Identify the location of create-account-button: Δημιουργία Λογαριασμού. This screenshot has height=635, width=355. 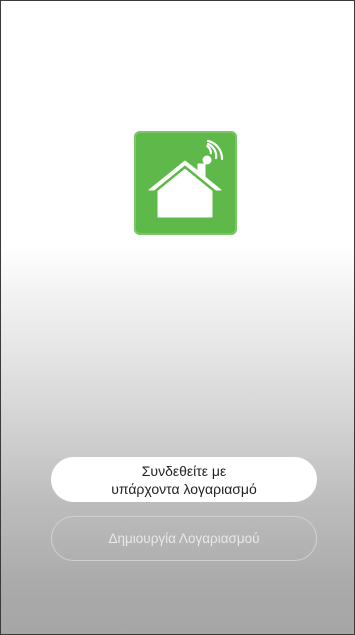
(184, 538).